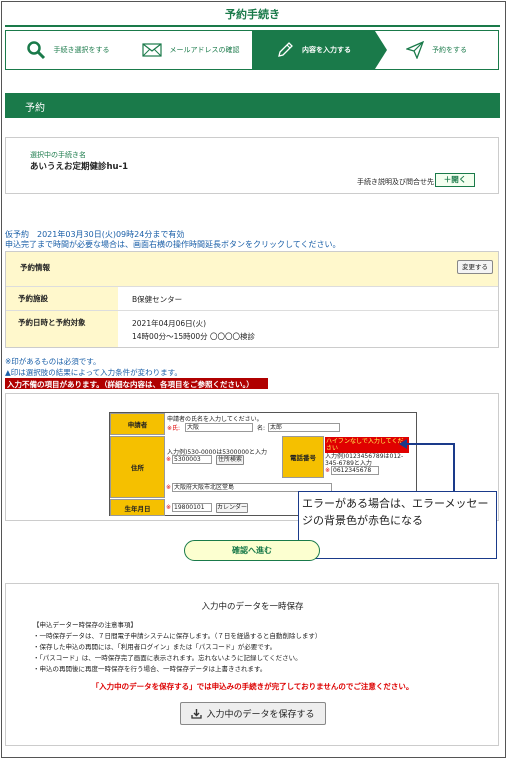  What do you see at coordinates (53, 361) in the screenshot?
I see `required-note: ※印があるものは必須です。` at bounding box center [53, 361].